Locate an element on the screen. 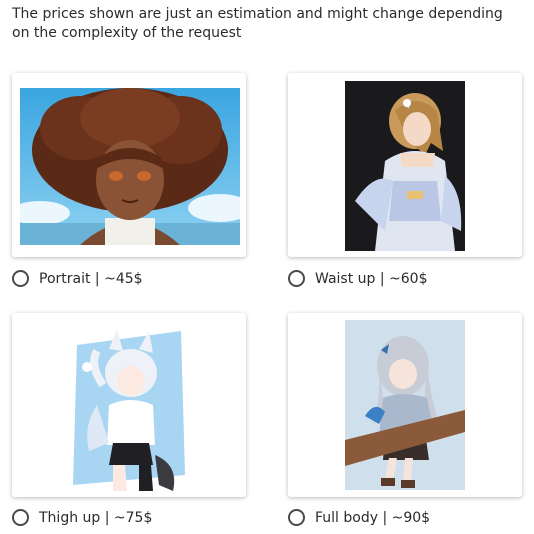  option-portrait: Portrait | ~45$ is located at coordinates (77, 278).